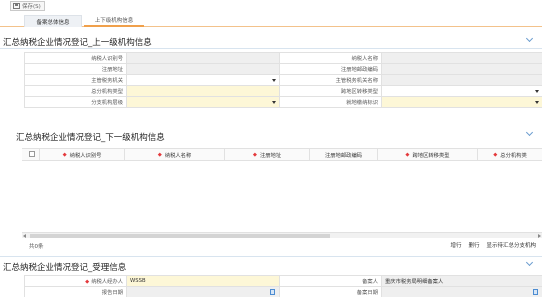 The width and height of the screenshot is (542, 297). Describe the element at coordinates (267, 155) in the screenshot. I see `col-reg-address: ◆ 注册地址` at that location.